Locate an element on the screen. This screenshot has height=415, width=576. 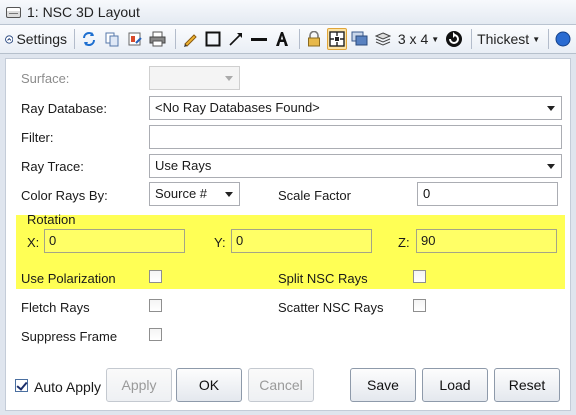
ray-database-select: <No Ray Databases Found> is located at coordinates (355, 108).